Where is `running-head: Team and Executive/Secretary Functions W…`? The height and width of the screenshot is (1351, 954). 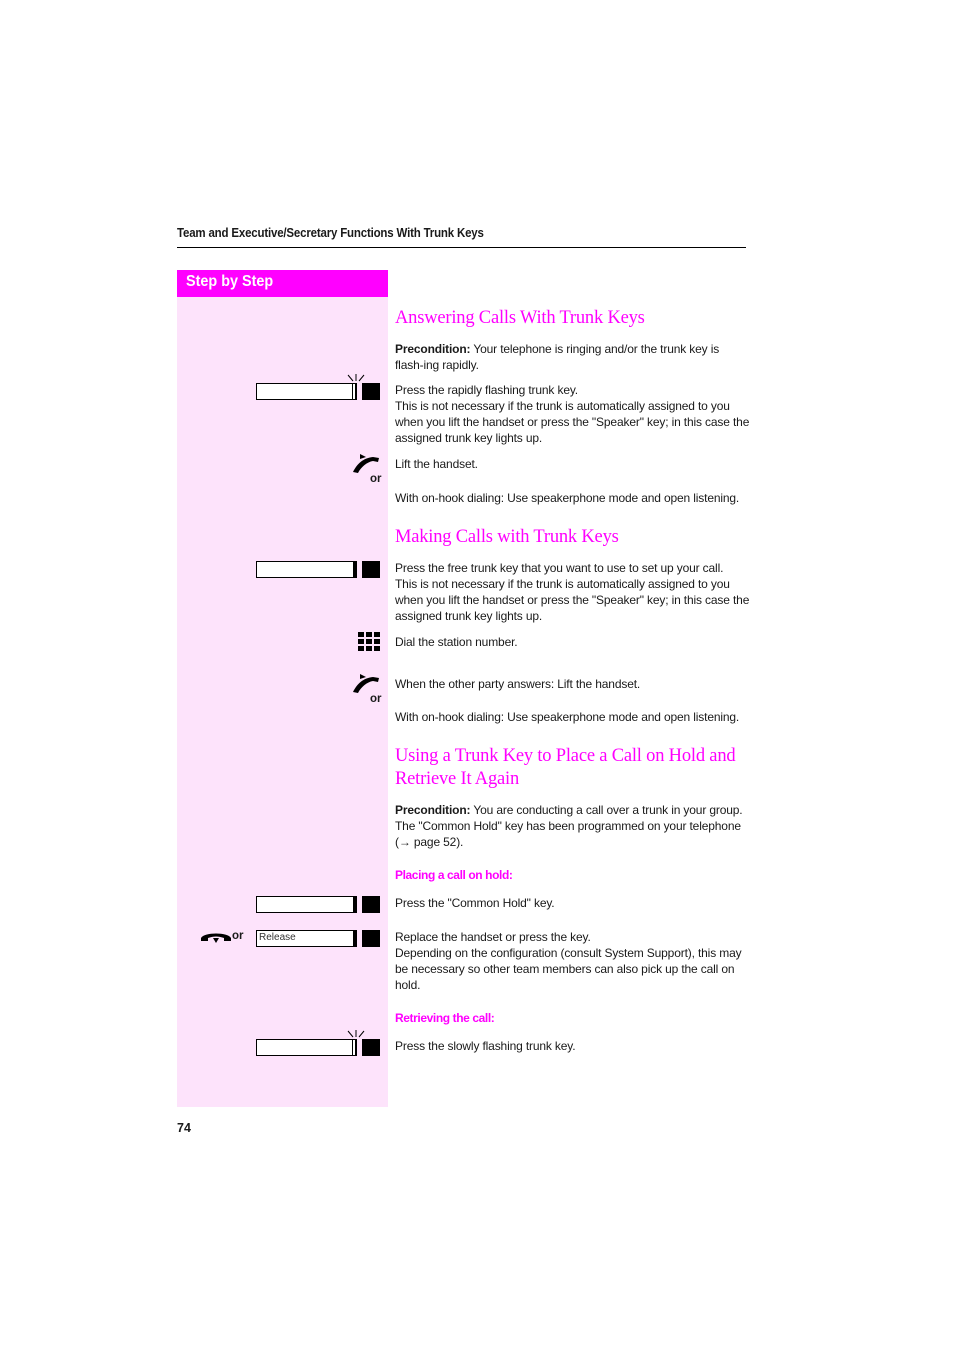
running-head: Team and Executive/Secretary Functions W… is located at coordinates (330, 233).